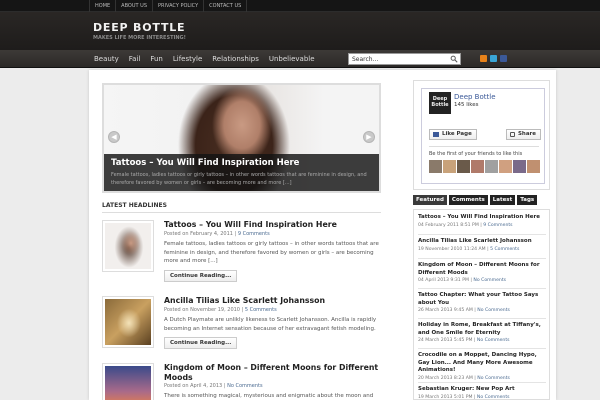  Describe the element at coordinates (202, 310) in the screenshot. I see `post-date: Posted on November 19, 2010` at that location.